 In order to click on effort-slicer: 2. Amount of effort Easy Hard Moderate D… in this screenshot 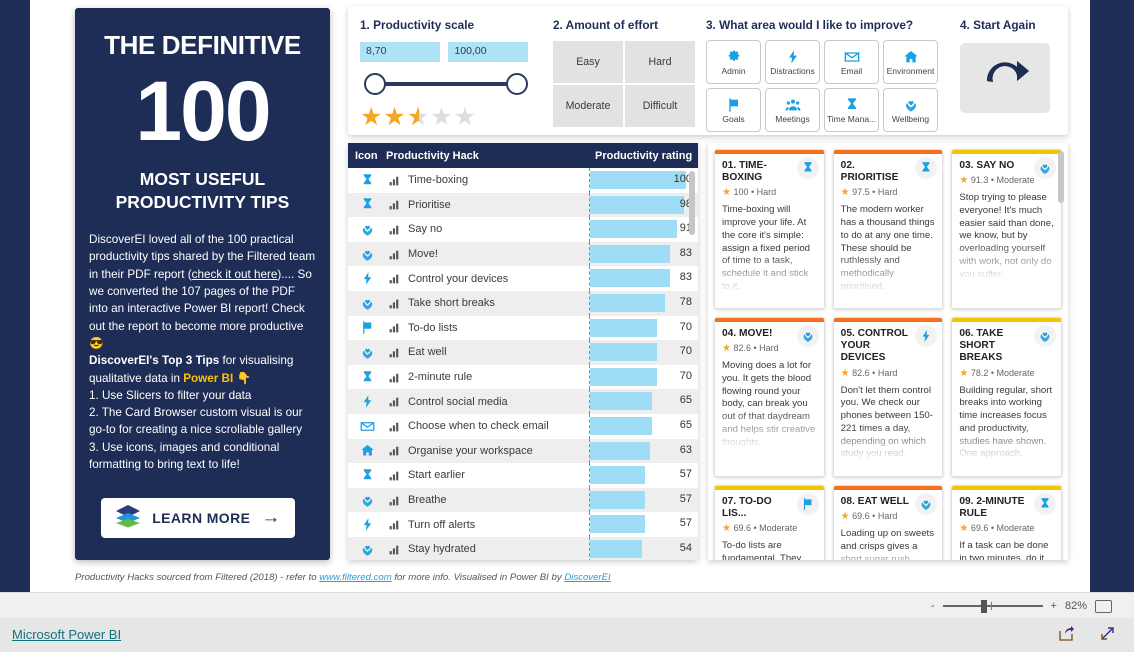, I will do `click(624, 72)`.